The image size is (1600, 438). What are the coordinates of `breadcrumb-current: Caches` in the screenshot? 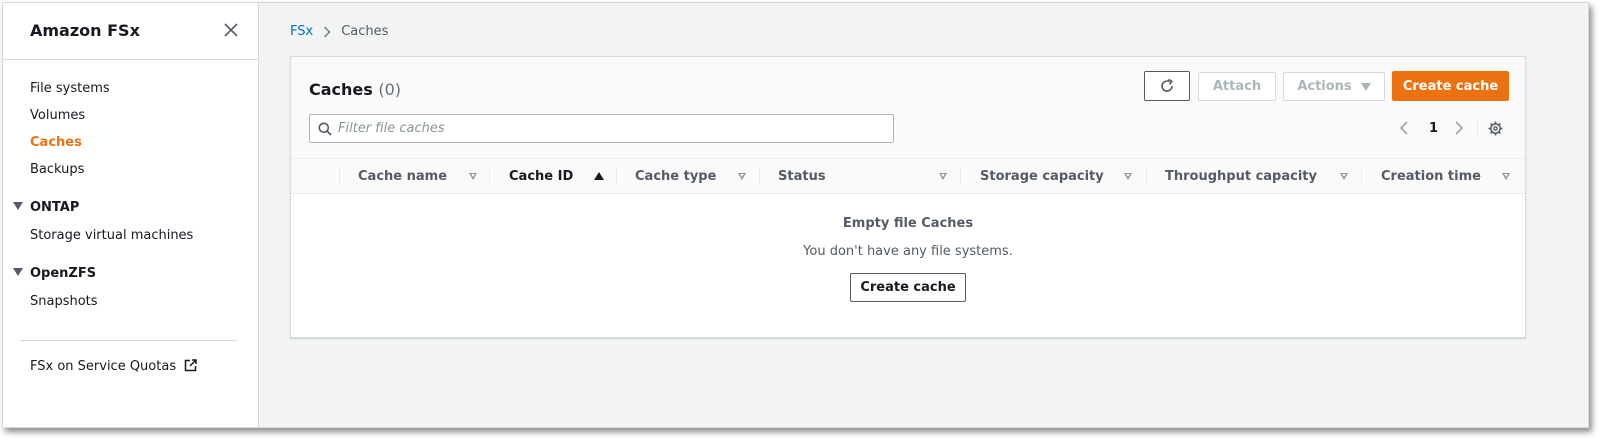 It's located at (365, 31).